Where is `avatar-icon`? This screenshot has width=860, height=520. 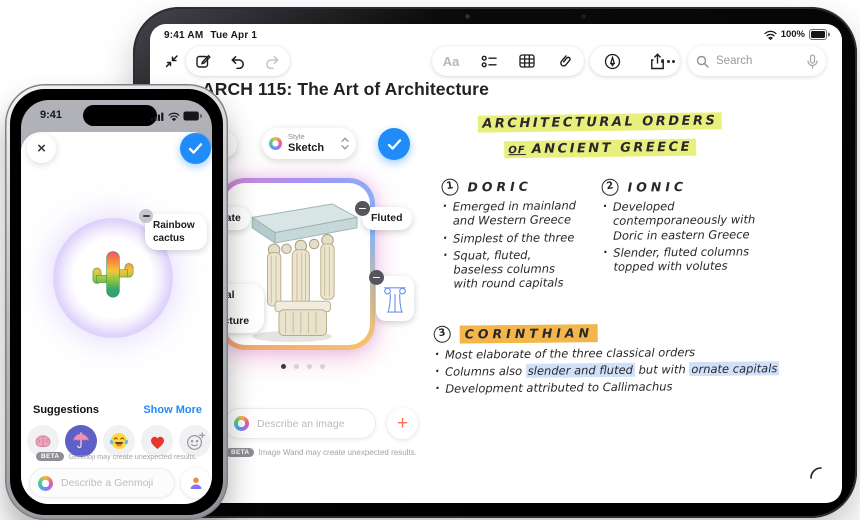
avatar-icon is located at coordinates (196, 483).